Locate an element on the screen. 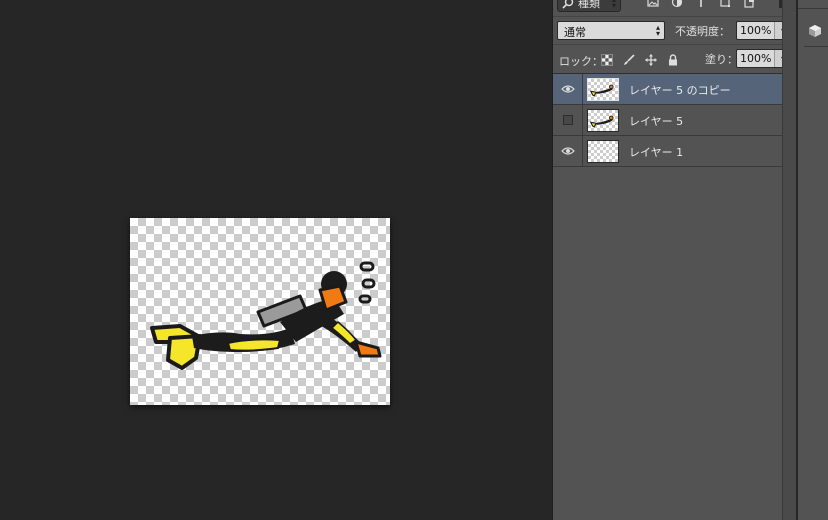 The image size is (828, 520). dock-header is located at coordinates (813, 4).